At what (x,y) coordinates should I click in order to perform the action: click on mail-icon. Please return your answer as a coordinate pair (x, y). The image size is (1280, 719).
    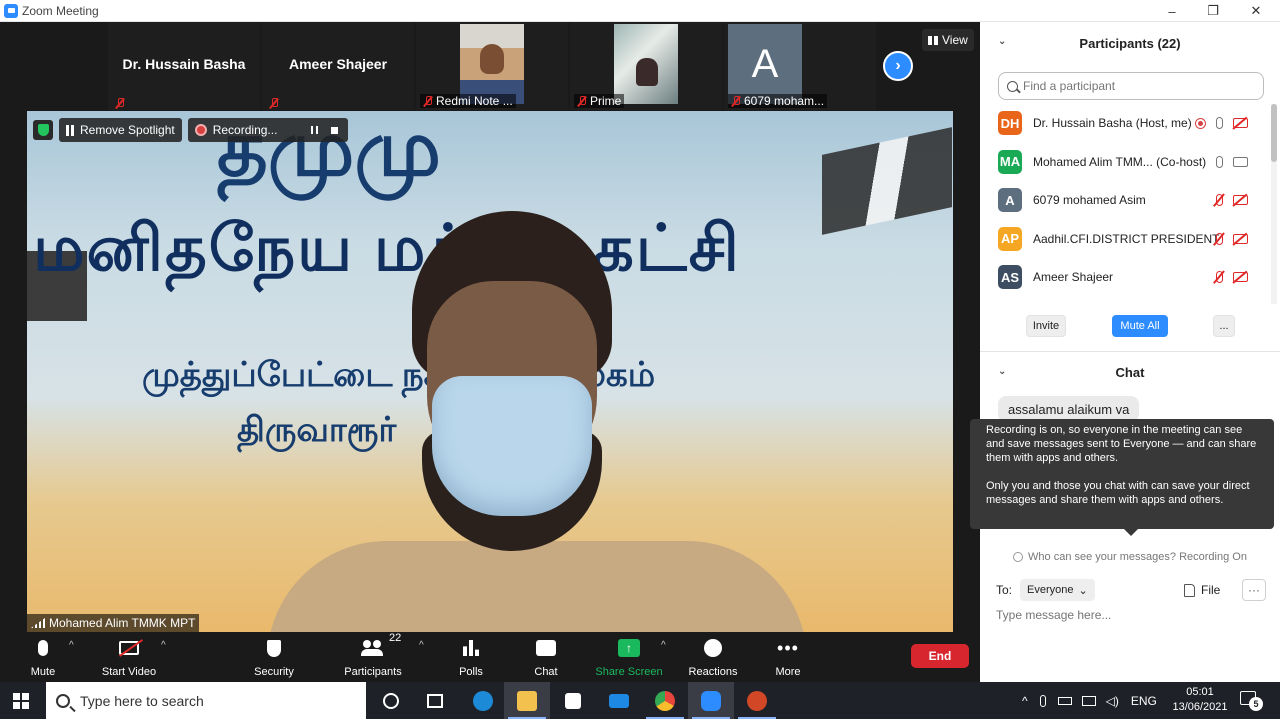
    Looking at the image, I should click on (619, 700).